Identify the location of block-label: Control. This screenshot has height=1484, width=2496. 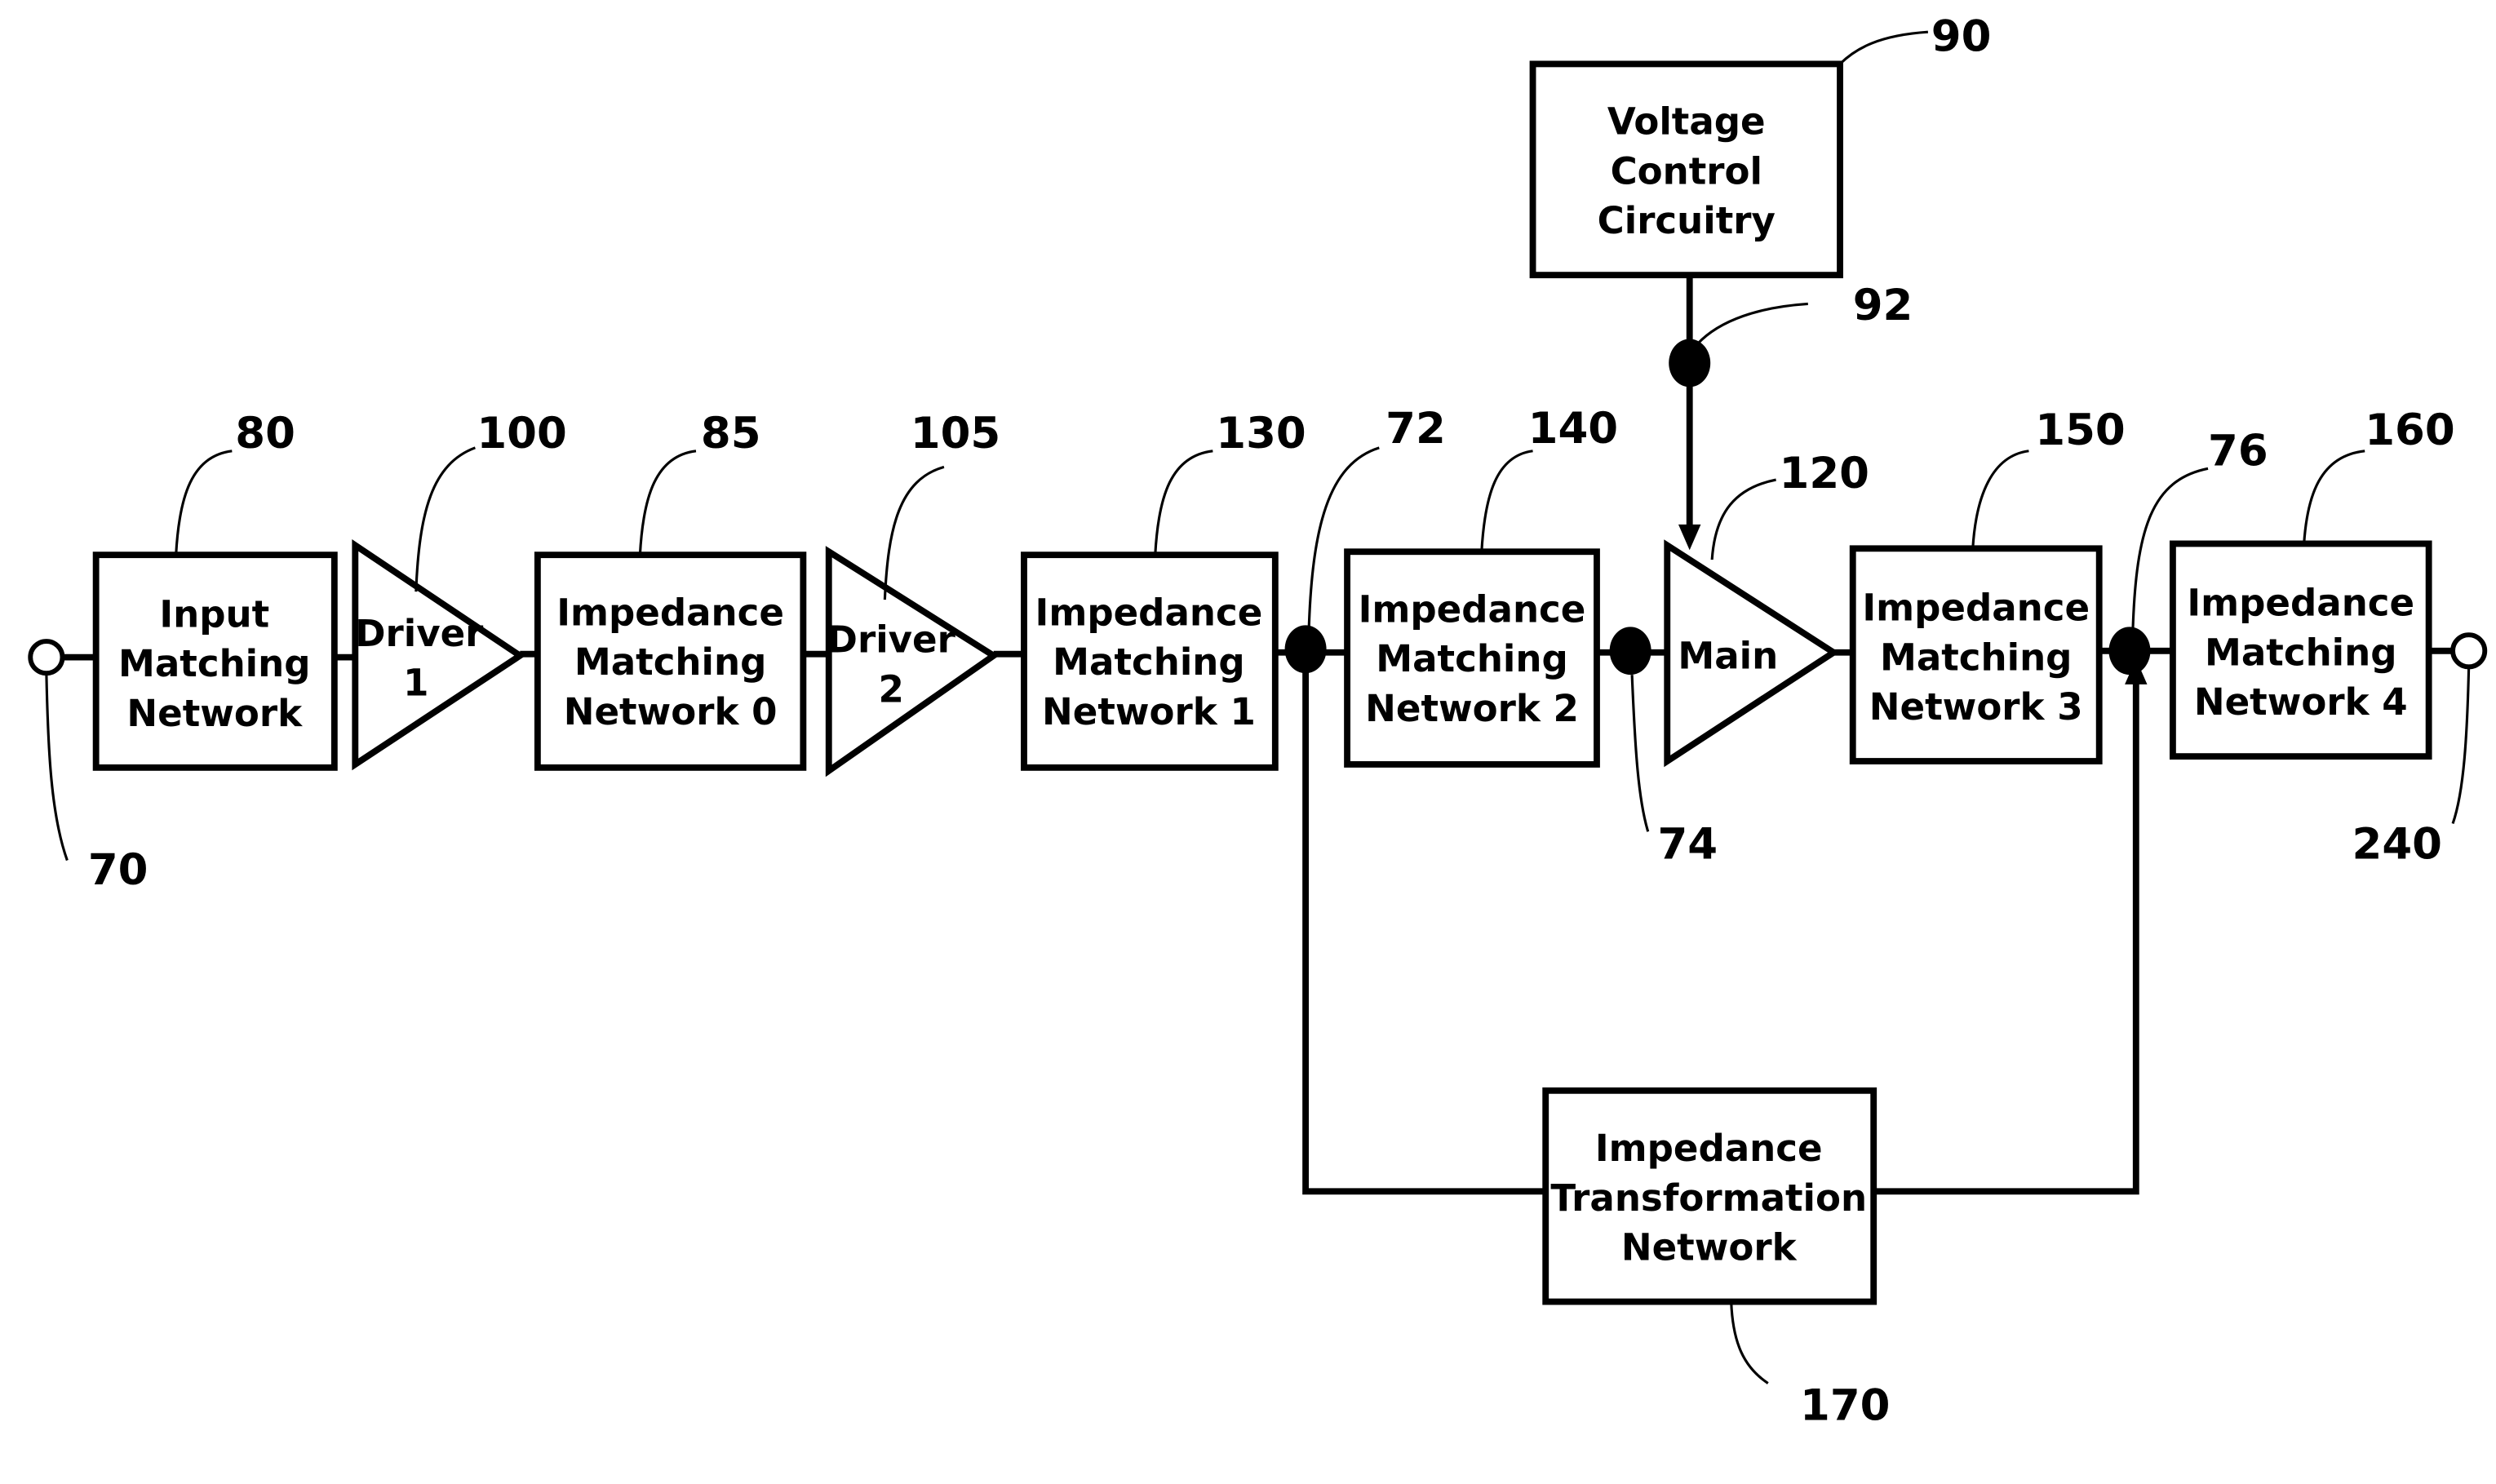
(1686, 171).